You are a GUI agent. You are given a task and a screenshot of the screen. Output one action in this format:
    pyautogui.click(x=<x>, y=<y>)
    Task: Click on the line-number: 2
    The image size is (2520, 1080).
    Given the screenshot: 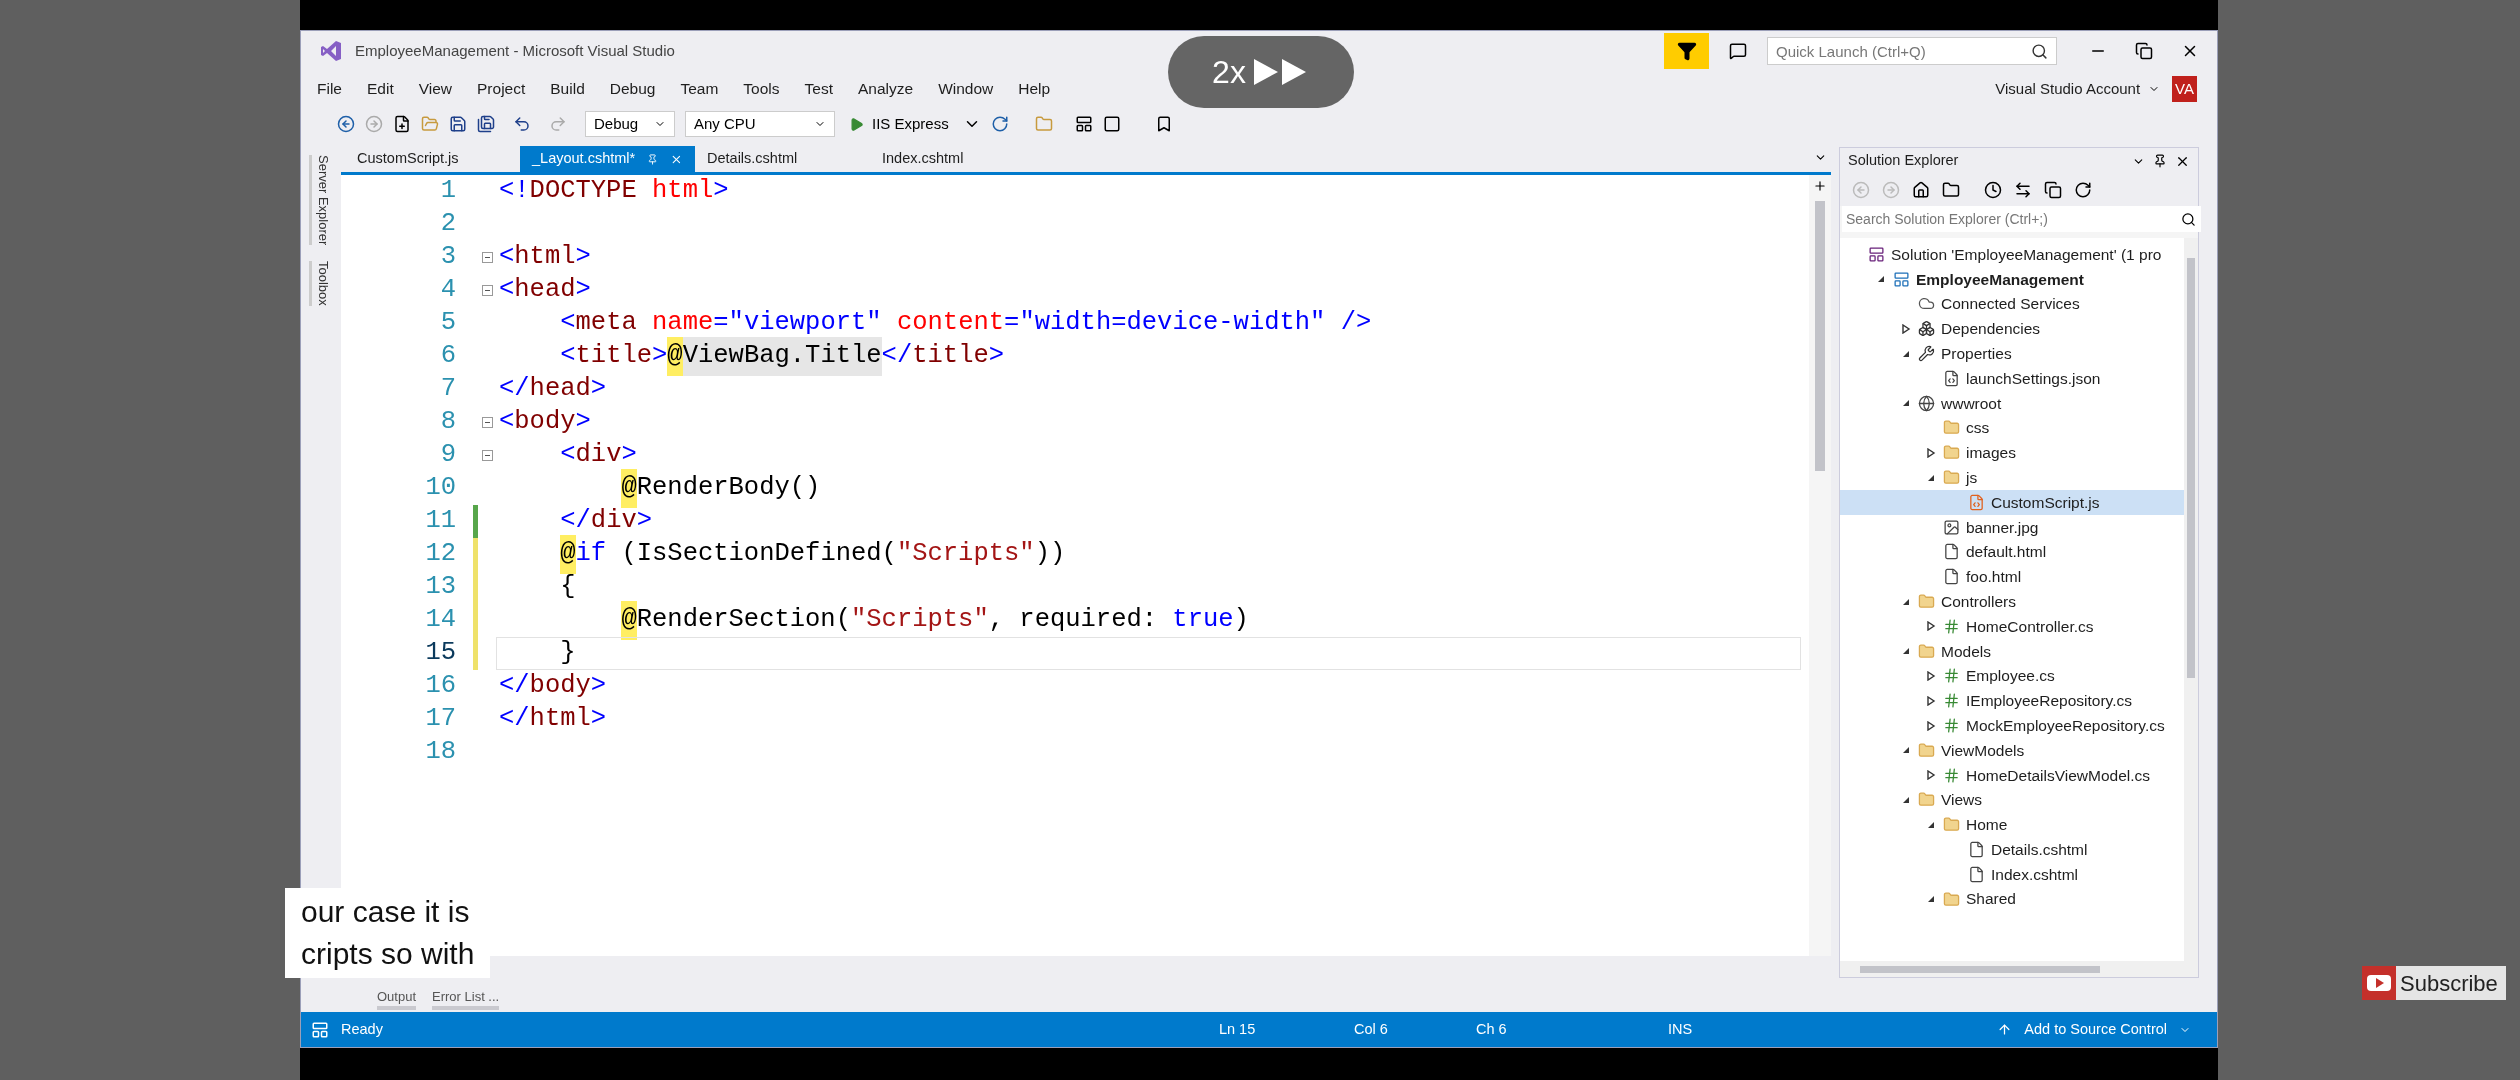 What is the action you would take?
    pyautogui.click(x=447, y=224)
    